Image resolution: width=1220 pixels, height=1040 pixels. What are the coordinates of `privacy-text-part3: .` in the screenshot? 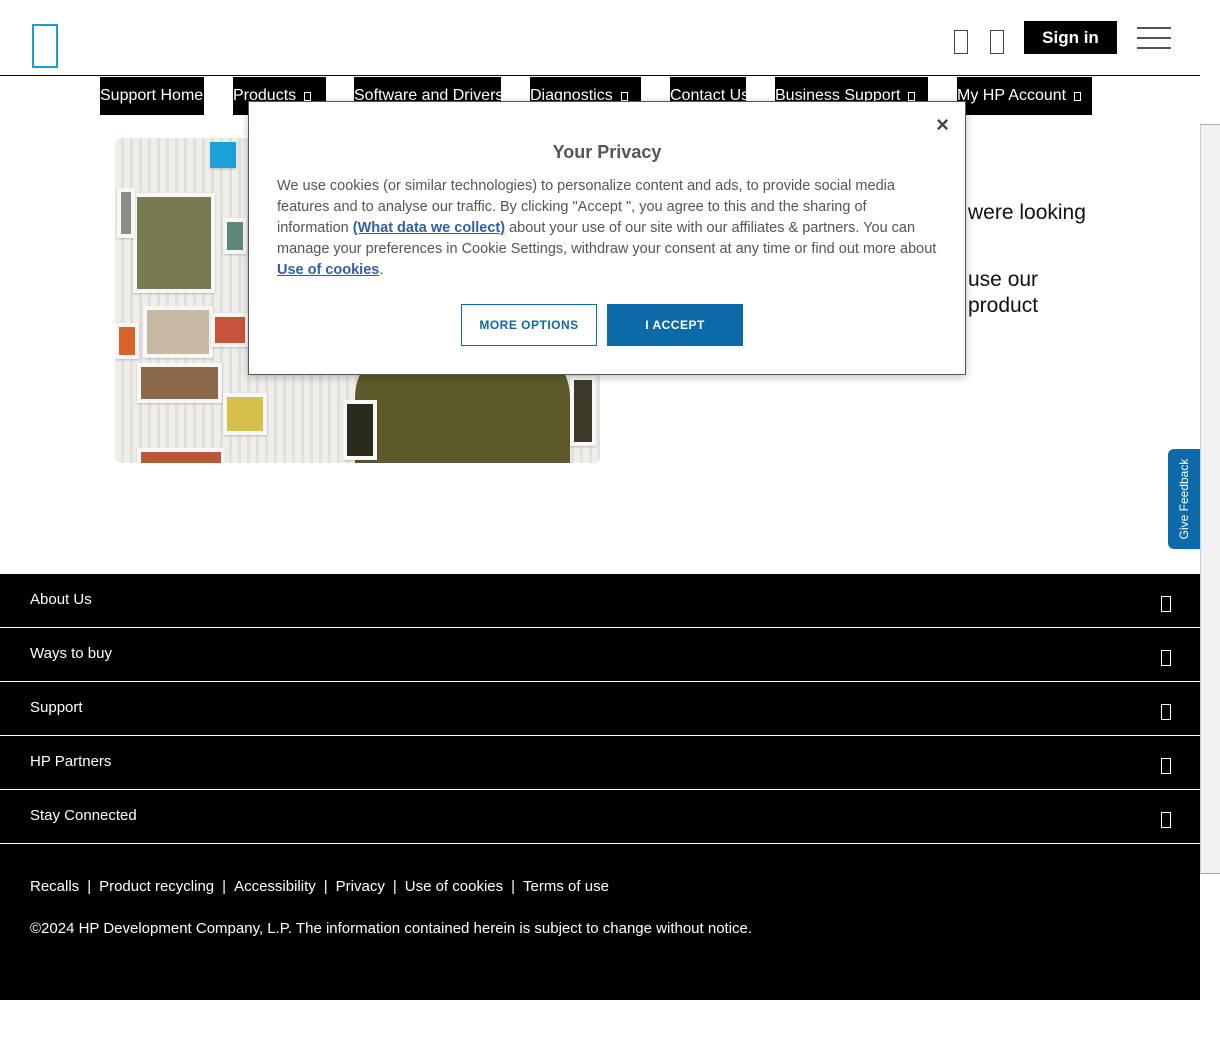 It's located at (381, 270).